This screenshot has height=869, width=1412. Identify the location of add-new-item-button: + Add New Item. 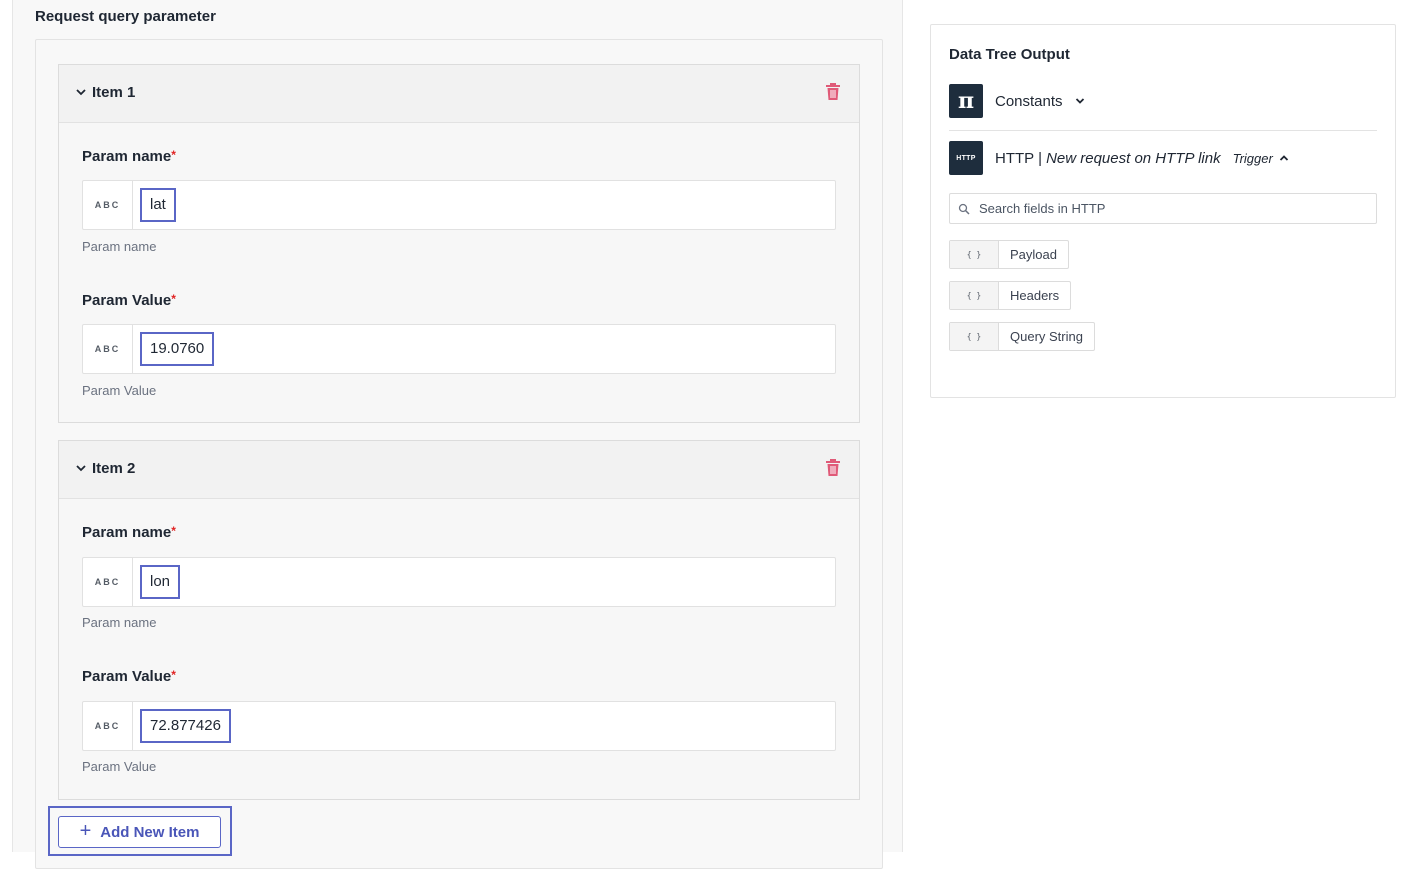
(139, 832).